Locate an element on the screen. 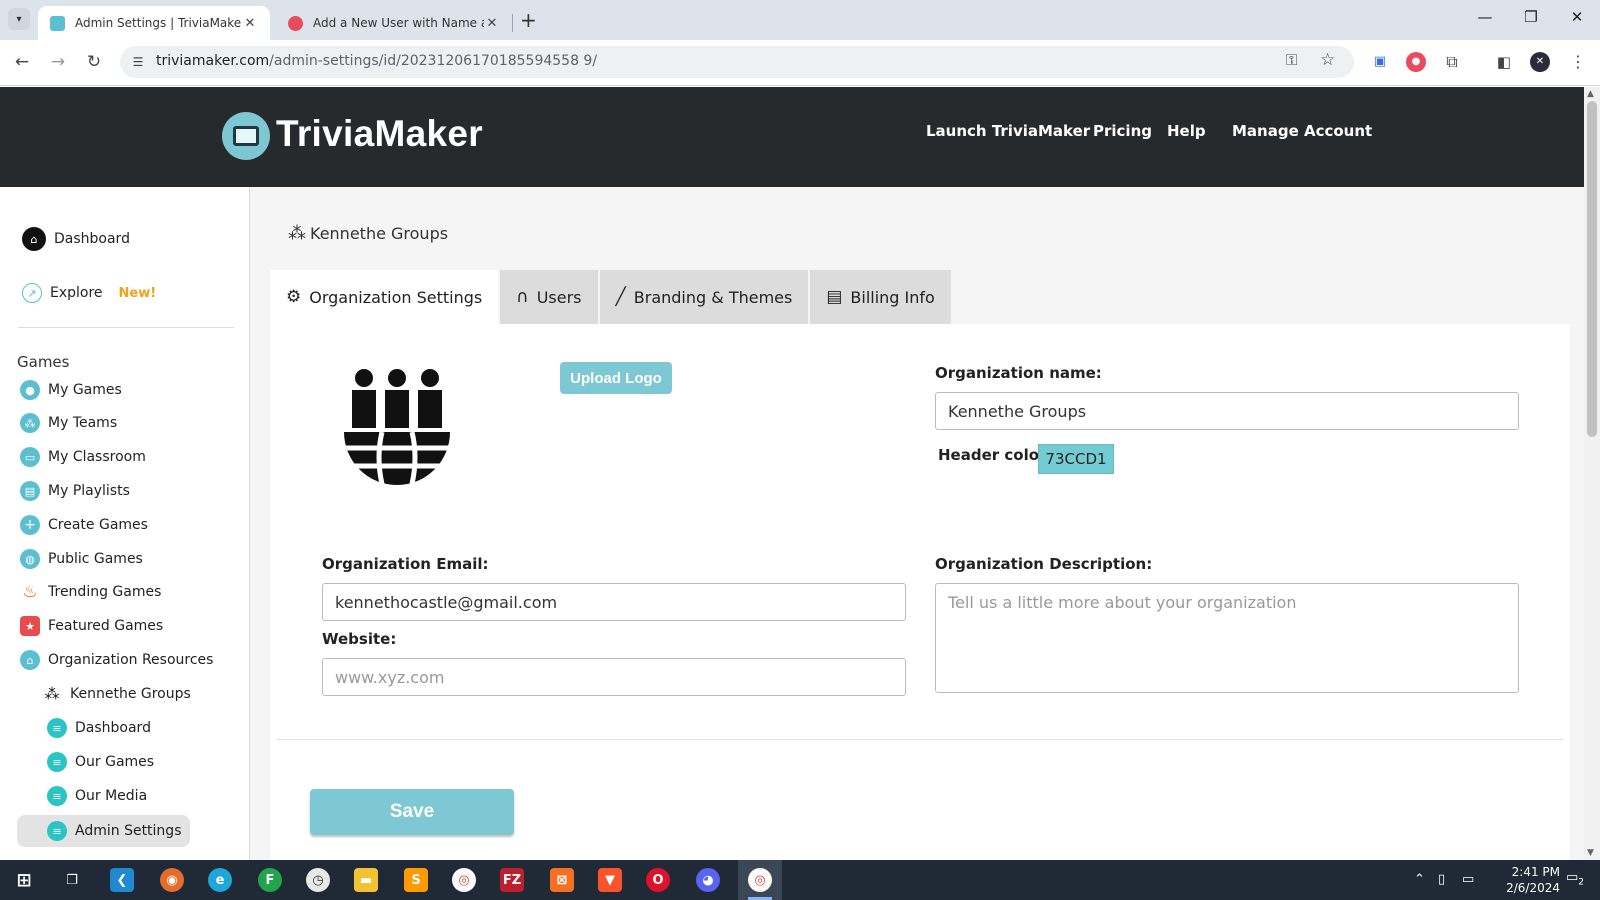  window-close-button: ✕ is located at coordinates (1577, 17).